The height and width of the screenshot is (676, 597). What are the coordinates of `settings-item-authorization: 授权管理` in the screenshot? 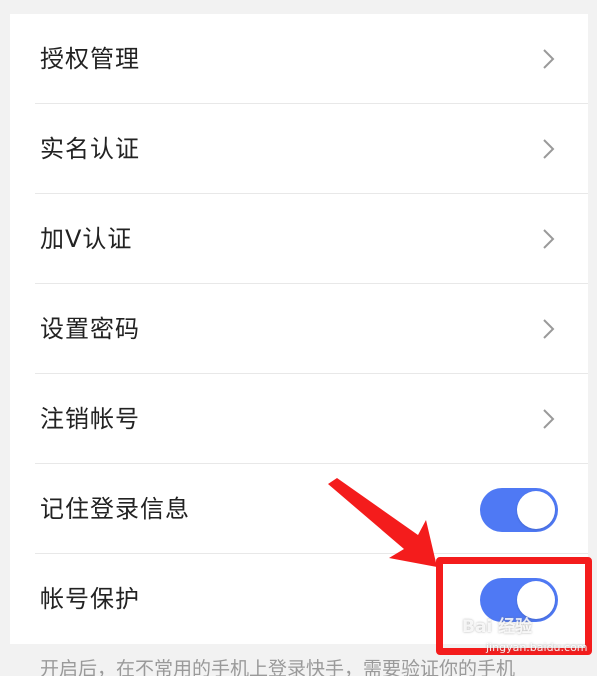 It's located at (299, 59).